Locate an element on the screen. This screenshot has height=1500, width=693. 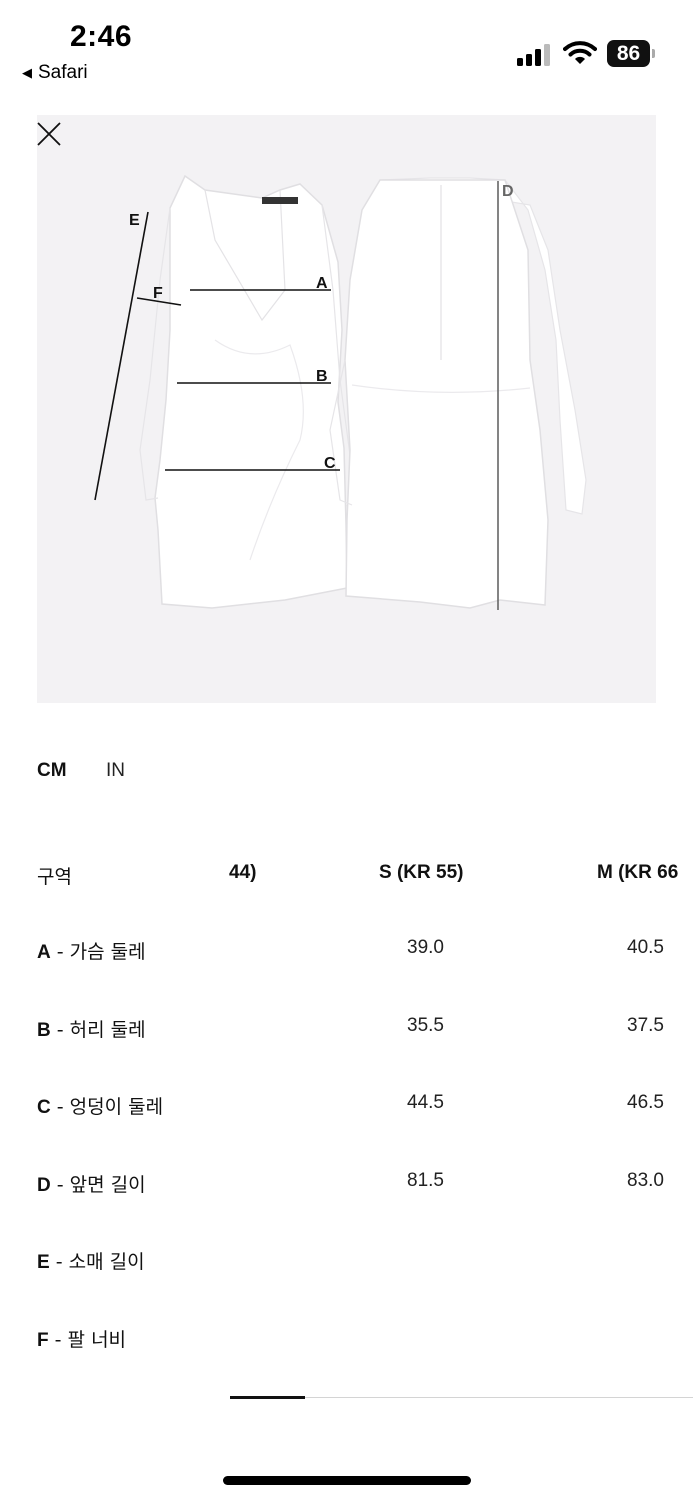
table-scroll-thumb is located at coordinates (267, 1397).